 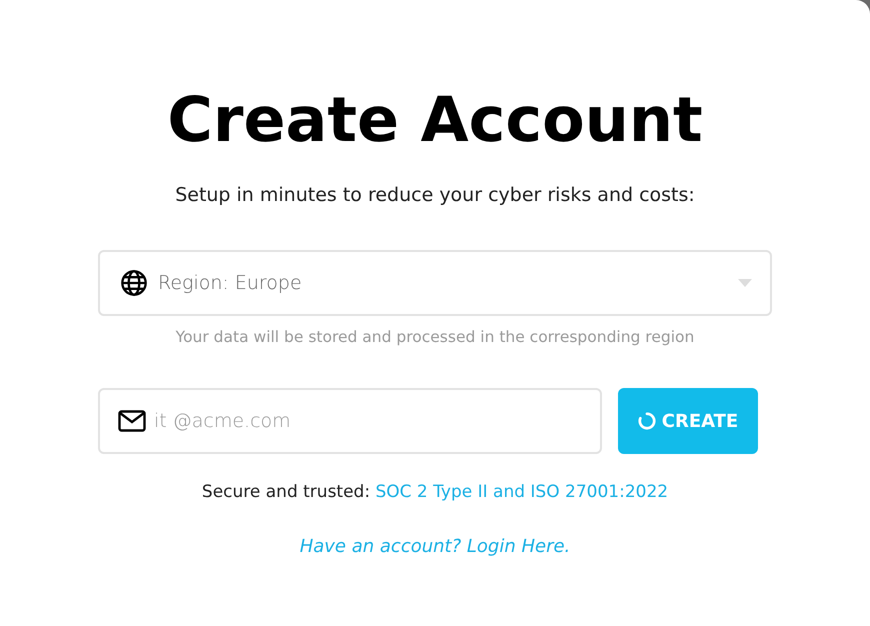 What do you see at coordinates (435, 337) in the screenshot?
I see `region-hint: Your data will be stored and processed in the corresponding region` at bounding box center [435, 337].